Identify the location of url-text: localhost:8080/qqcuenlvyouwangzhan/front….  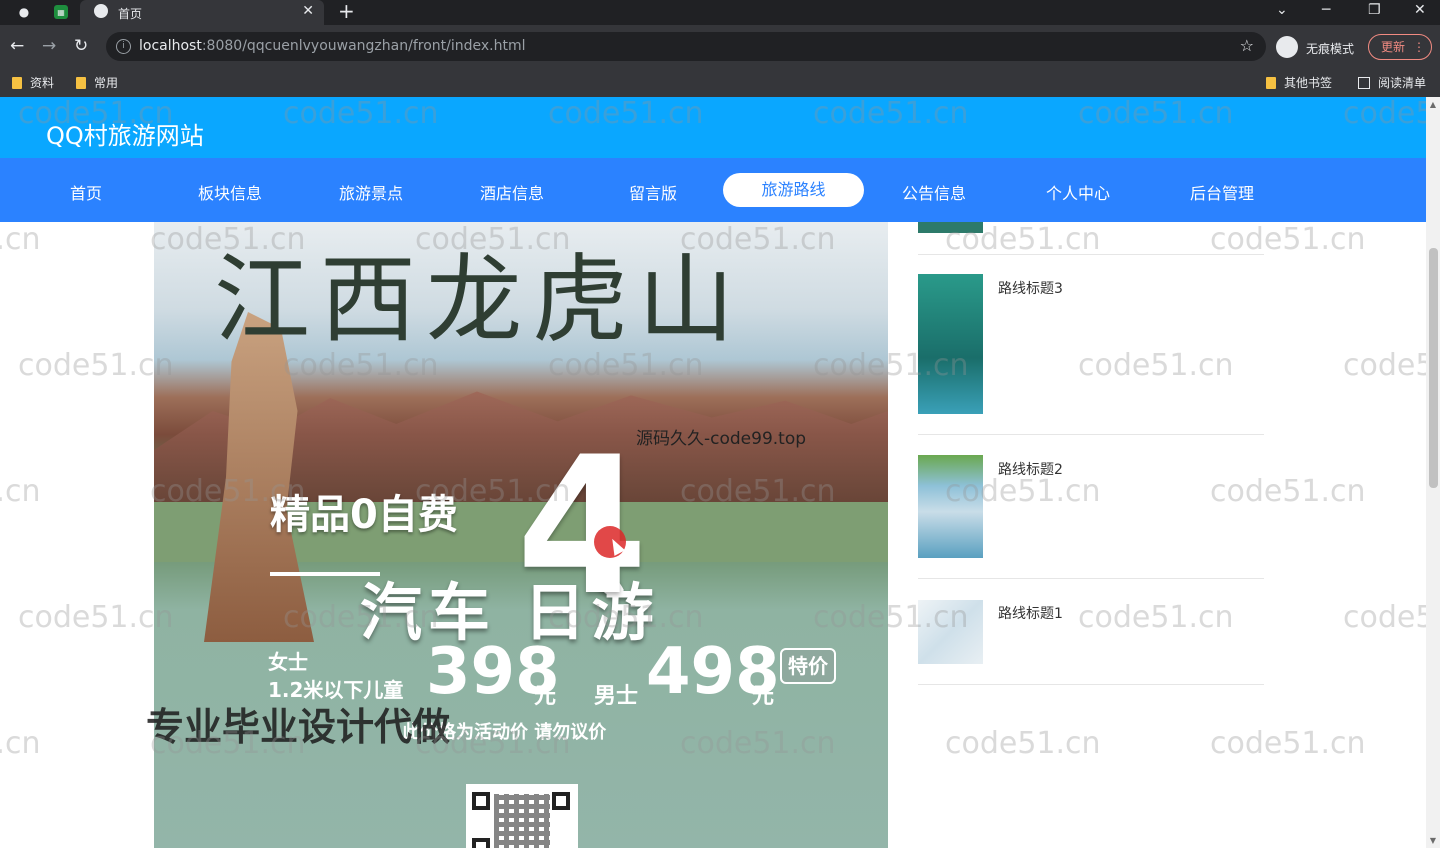
(332, 46).